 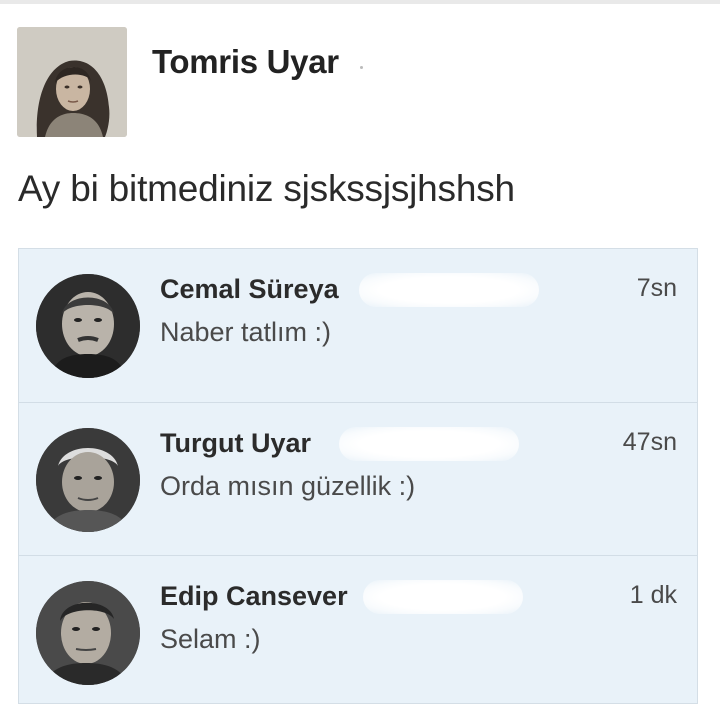 I want to click on chat-last-message: Naber tatlım :), so click(x=246, y=332).